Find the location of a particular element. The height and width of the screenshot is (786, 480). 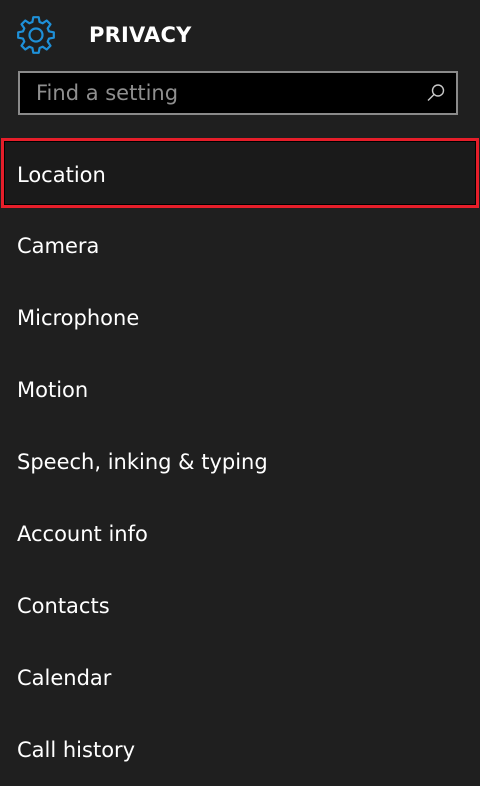

list-item-label: Calendar is located at coordinates (64, 678).